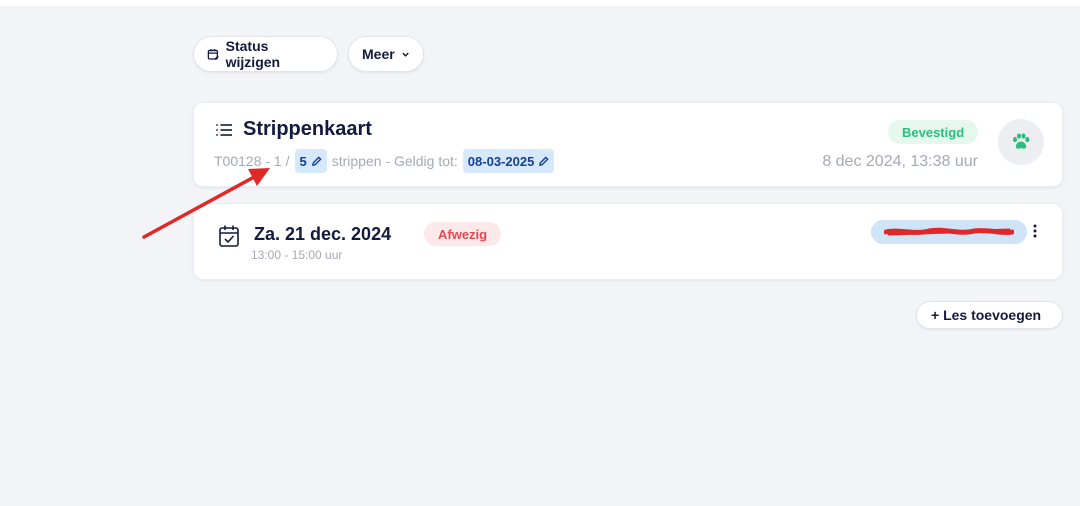 The height and width of the screenshot is (506, 1080). What do you see at coordinates (900, 161) in the screenshot?
I see `created-timestamp: 8 dec 2024, 13:38 uur` at bounding box center [900, 161].